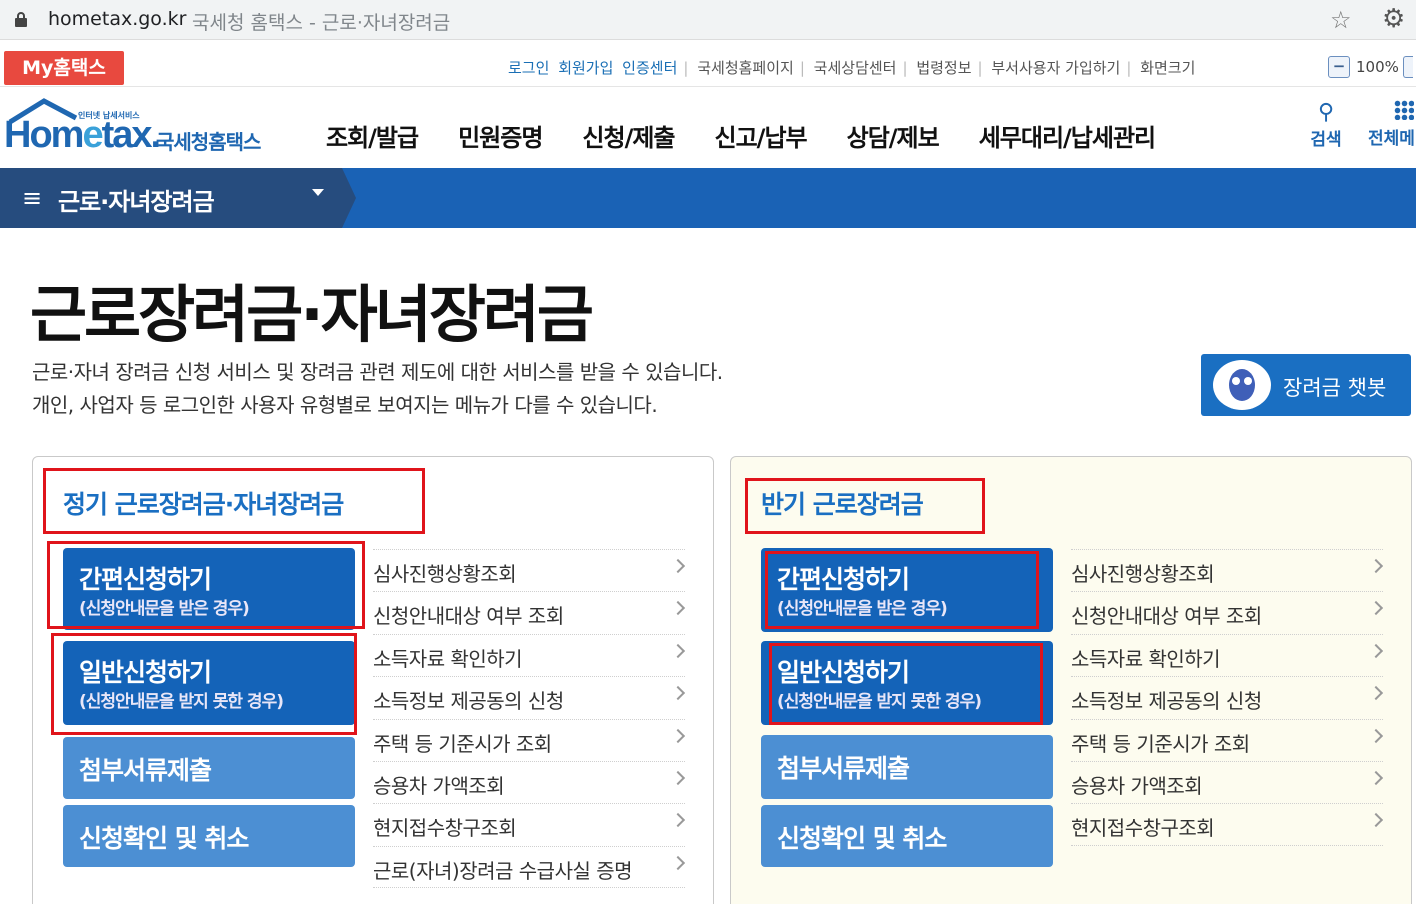 The width and height of the screenshot is (1416, 904). I want to click on url-page-title: 국세청 홈택스 - 근로·자녀장려금, so click(321, 23).